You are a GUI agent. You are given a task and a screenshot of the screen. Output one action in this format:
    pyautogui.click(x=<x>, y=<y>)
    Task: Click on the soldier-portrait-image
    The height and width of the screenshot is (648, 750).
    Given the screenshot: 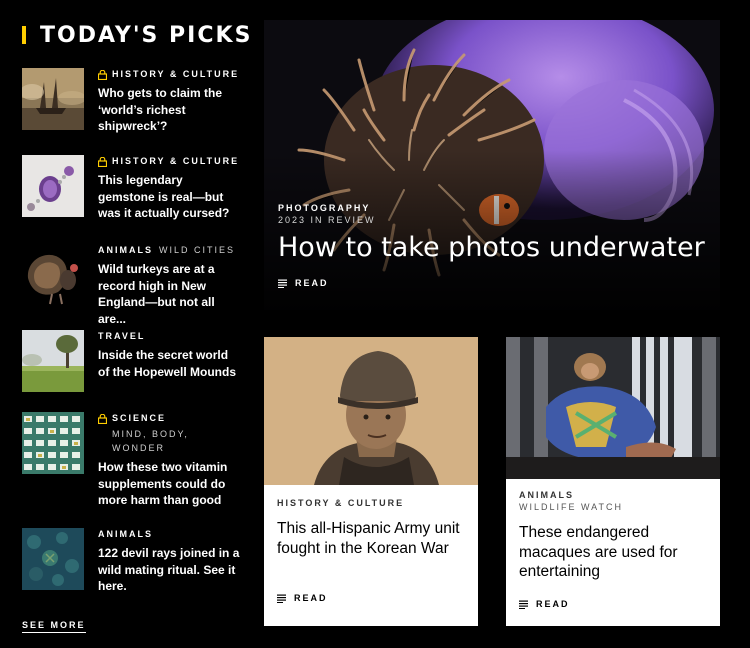 What is the action you would take?
    pyautogui.click(x=371, y=411)
    